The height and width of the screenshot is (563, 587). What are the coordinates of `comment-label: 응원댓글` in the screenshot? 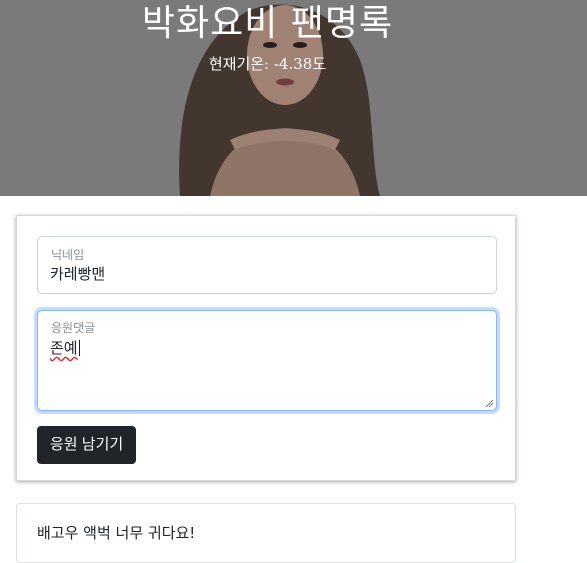 It's located at (73, 328).